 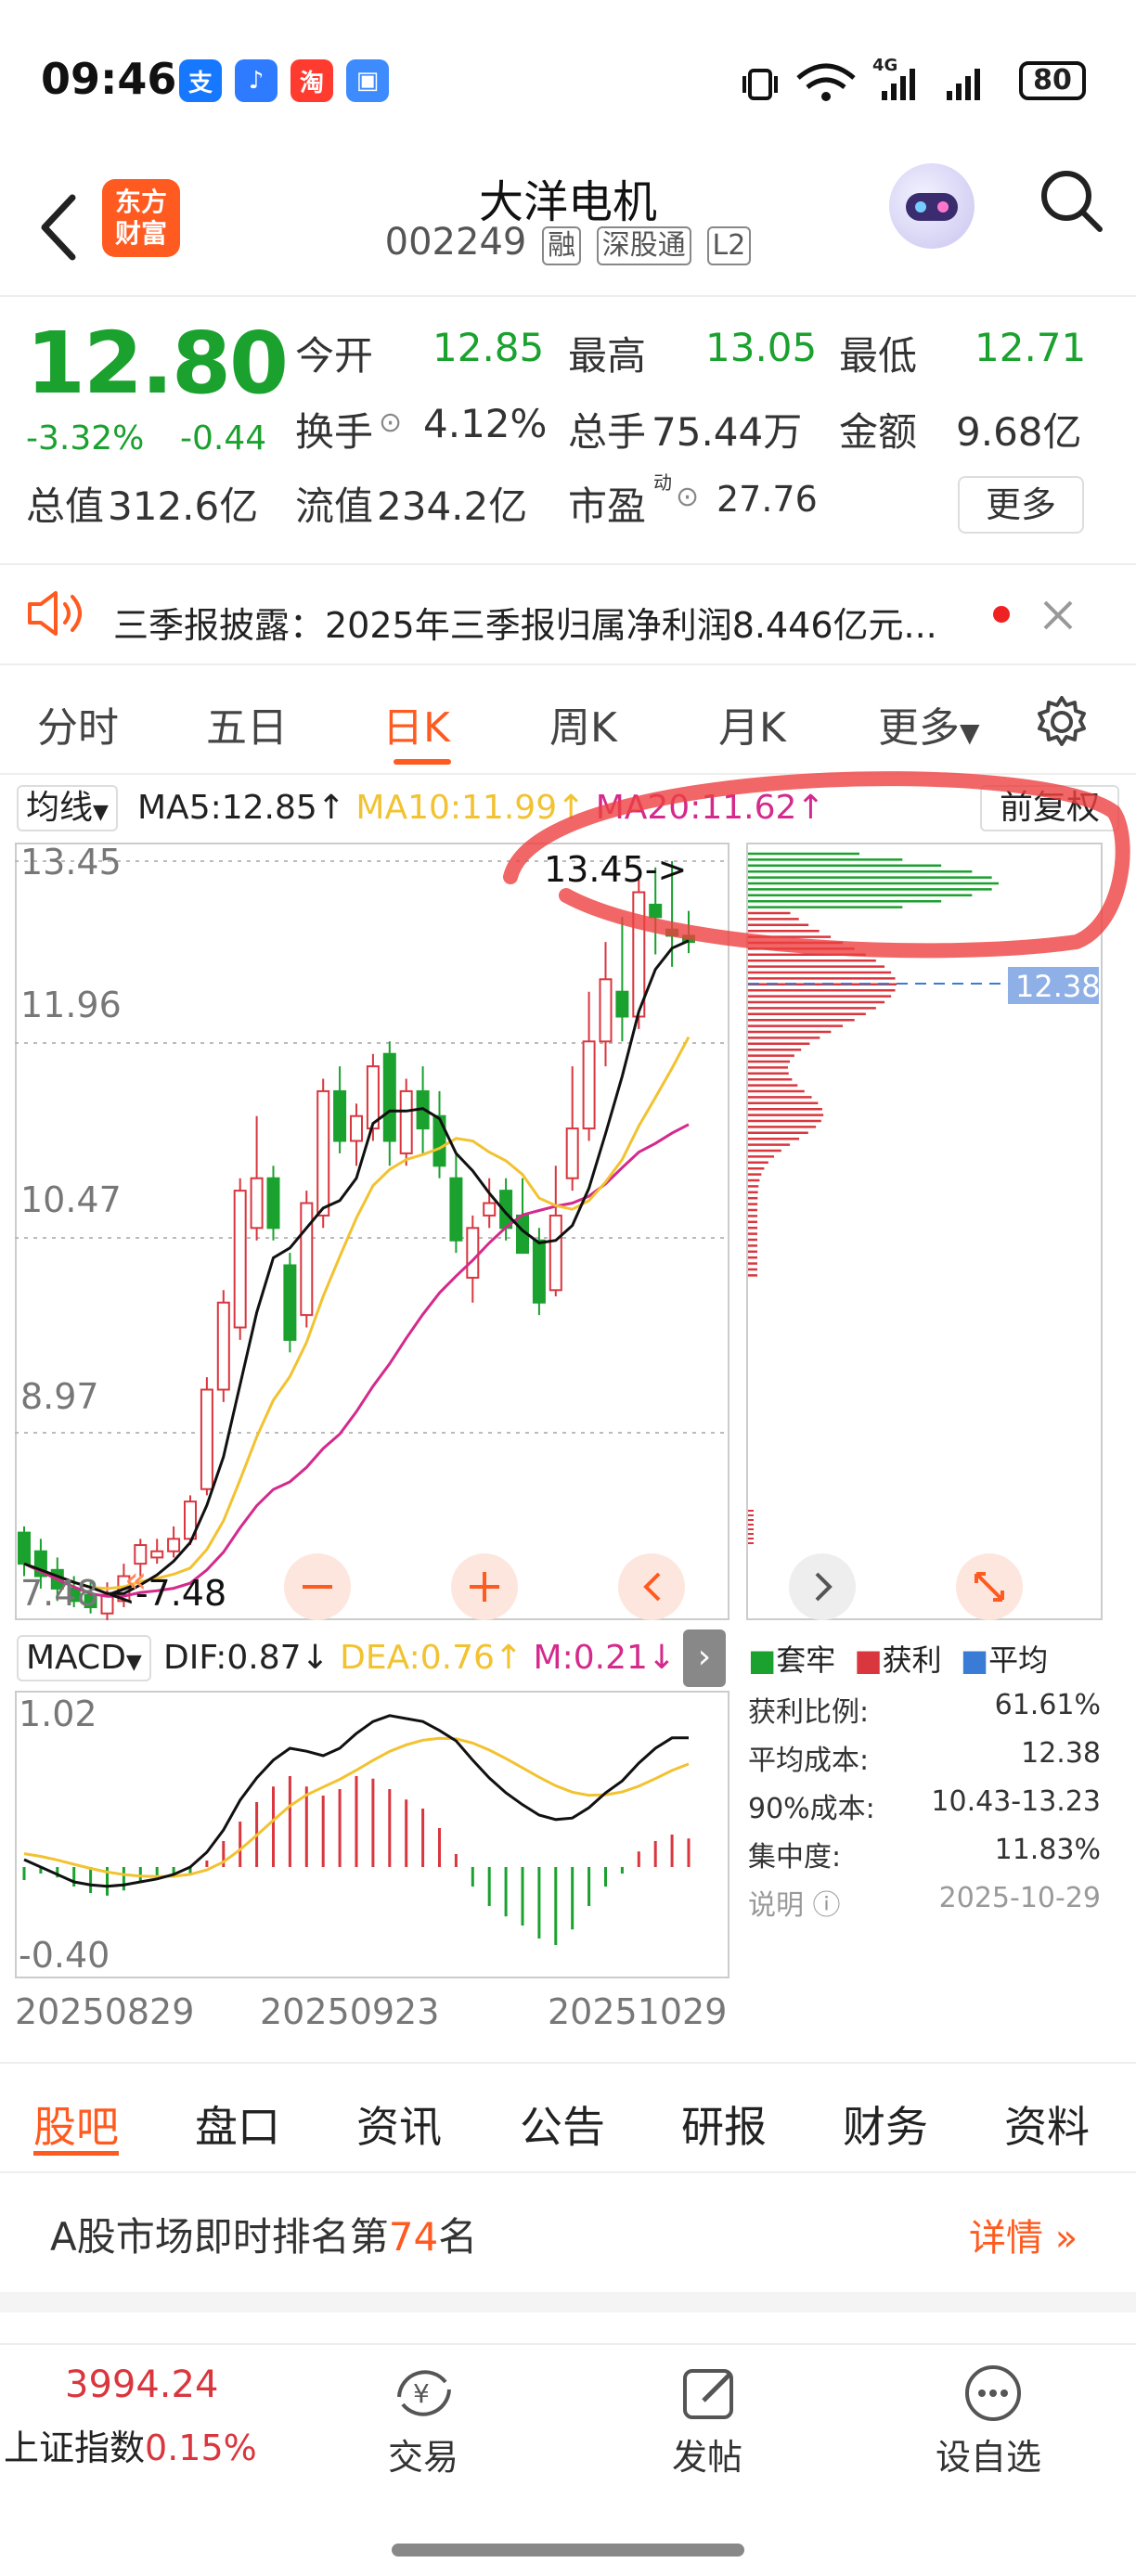 What do you see at coordinates (607, 356) in the screenshot?
I see `high-label: 最高` at bounding box center [607, 356].